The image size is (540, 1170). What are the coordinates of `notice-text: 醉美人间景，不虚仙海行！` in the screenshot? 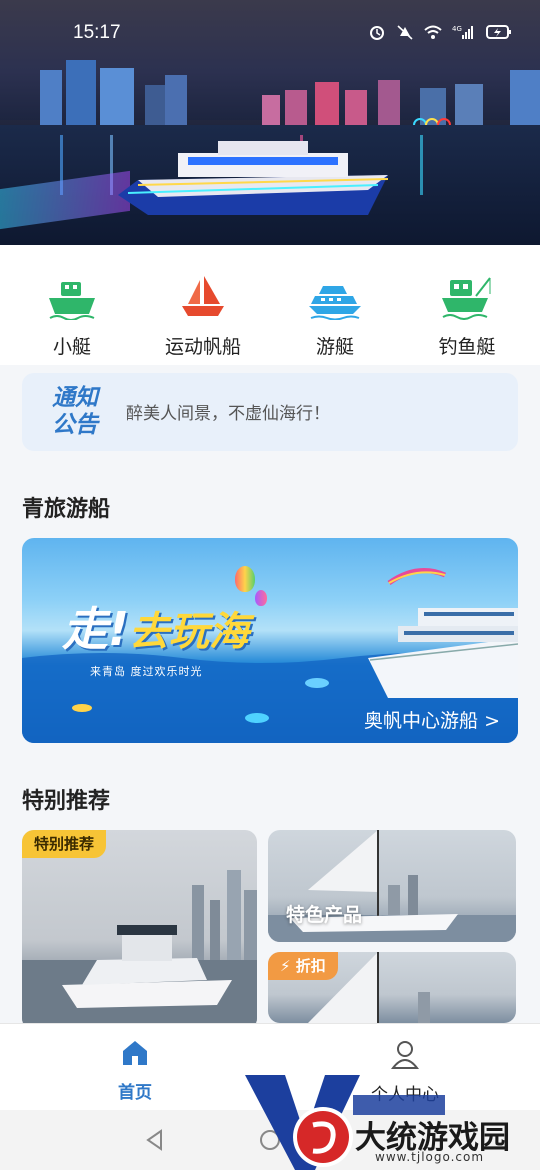 It's located at (228, 414).